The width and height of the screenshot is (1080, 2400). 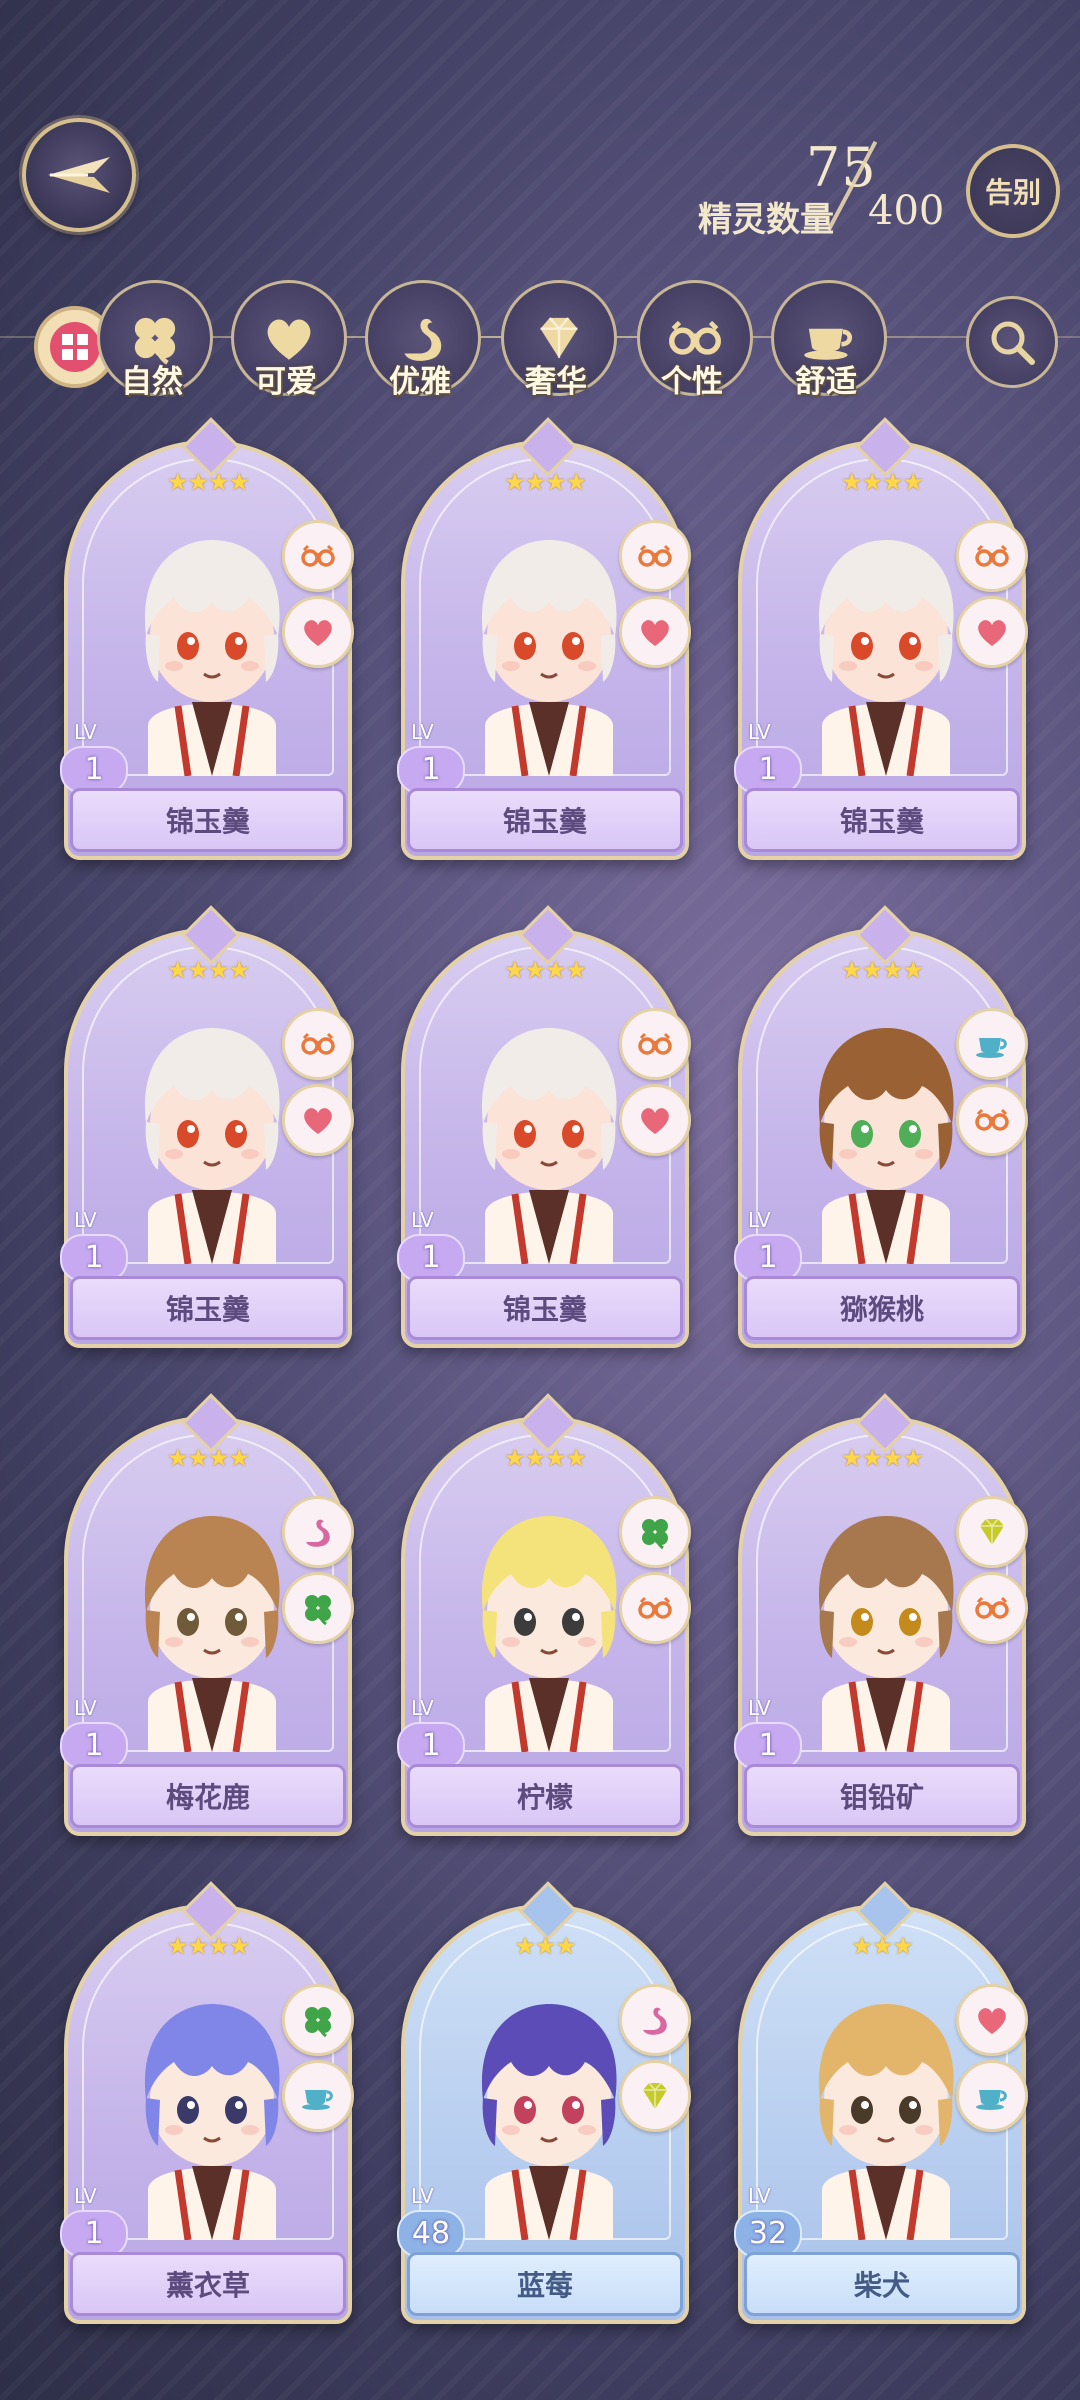 What do you see at coordinates (1013, 191) in the screenshot?
I see `farewell-button: 告别` at bounding box center [1013, 191].